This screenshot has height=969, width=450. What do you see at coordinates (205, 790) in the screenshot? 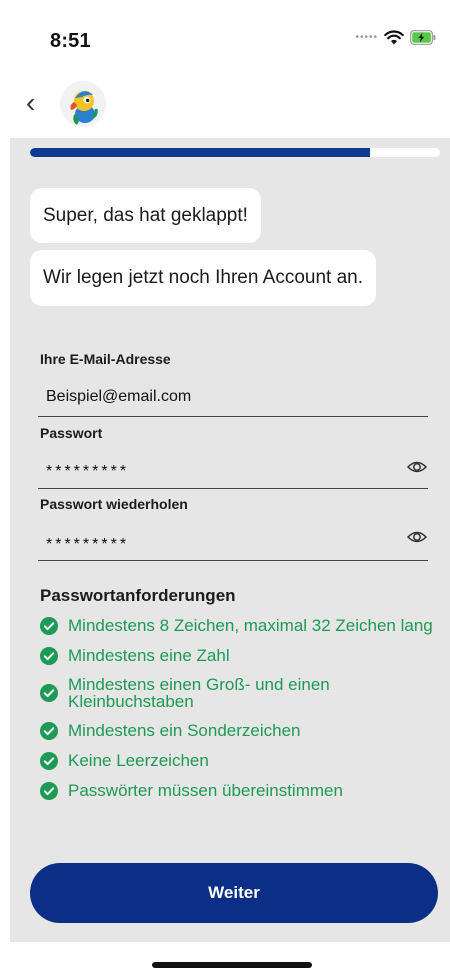
I see `requirement-text: Passwörter müssen übereinstimmen` at bounding box center [205, 790].